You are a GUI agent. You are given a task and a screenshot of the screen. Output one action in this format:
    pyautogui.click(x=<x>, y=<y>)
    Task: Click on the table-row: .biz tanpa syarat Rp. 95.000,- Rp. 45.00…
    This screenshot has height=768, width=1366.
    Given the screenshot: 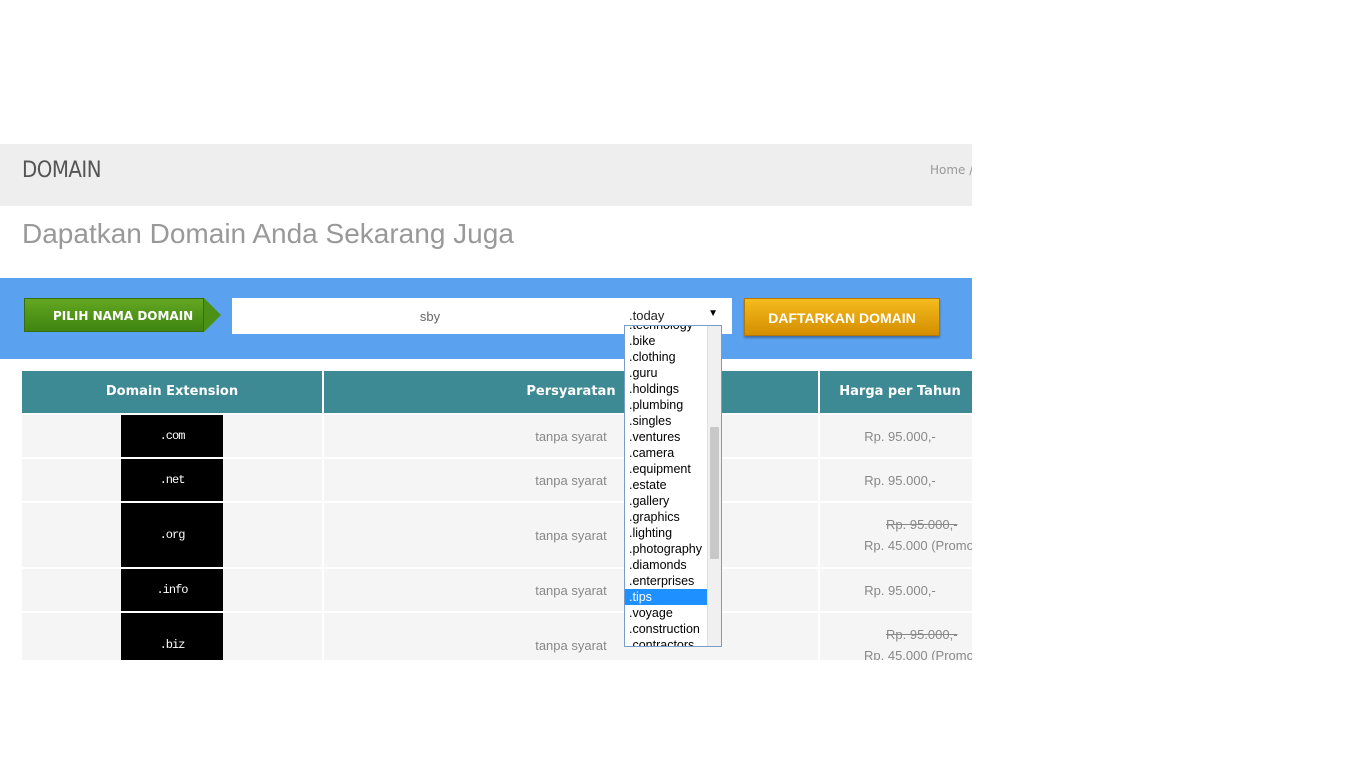 What is the action you would take?
    pyautogui.click(x=497, y=636)
    